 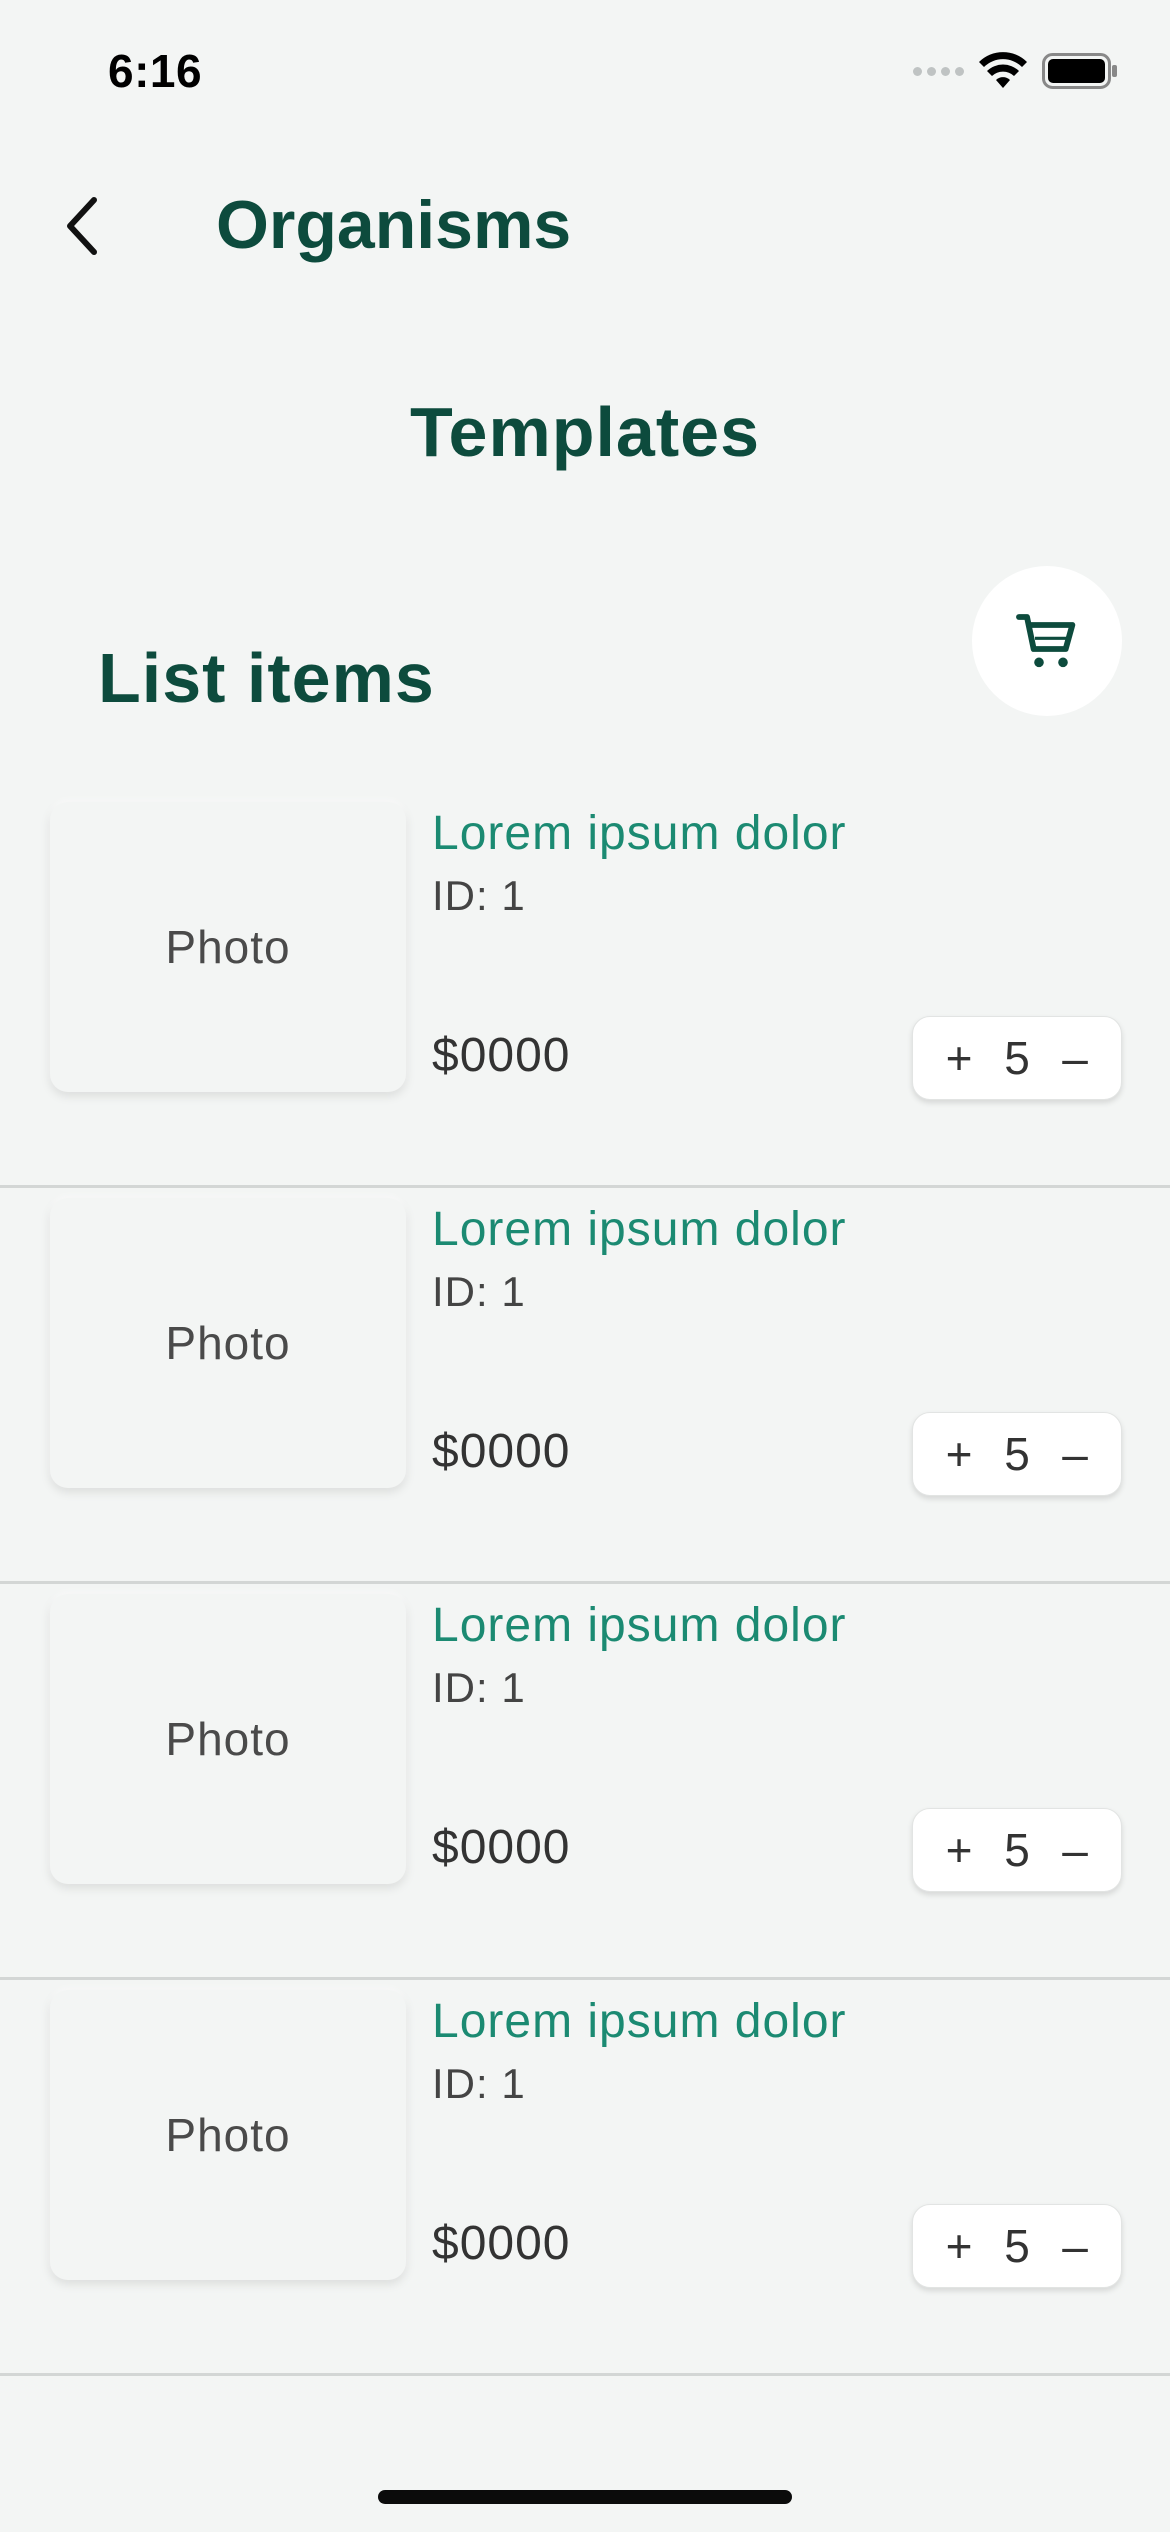 What do you see at coordinates (938, 71) in the screenshot?
I see `signal-icon` at bounding box center [938, 71].